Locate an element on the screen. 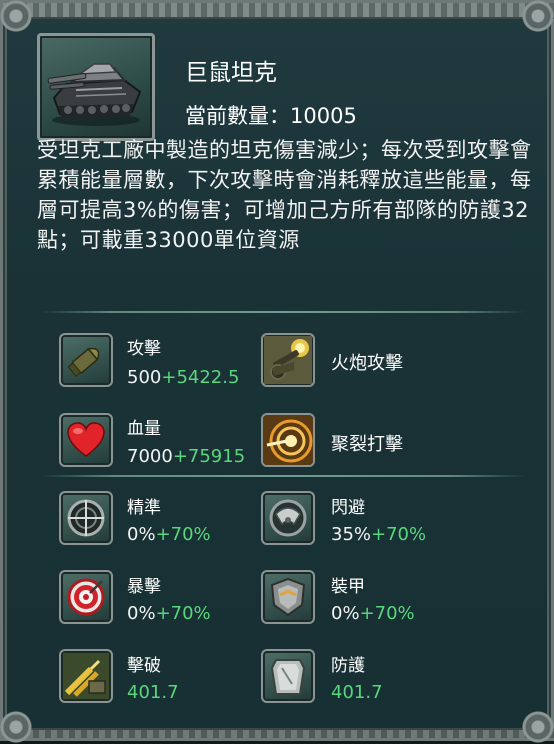 Image resolution: width=554 pixels, height=744 pixels. unit-count: 當前數量：10005 is located at coordinates (271, 115).